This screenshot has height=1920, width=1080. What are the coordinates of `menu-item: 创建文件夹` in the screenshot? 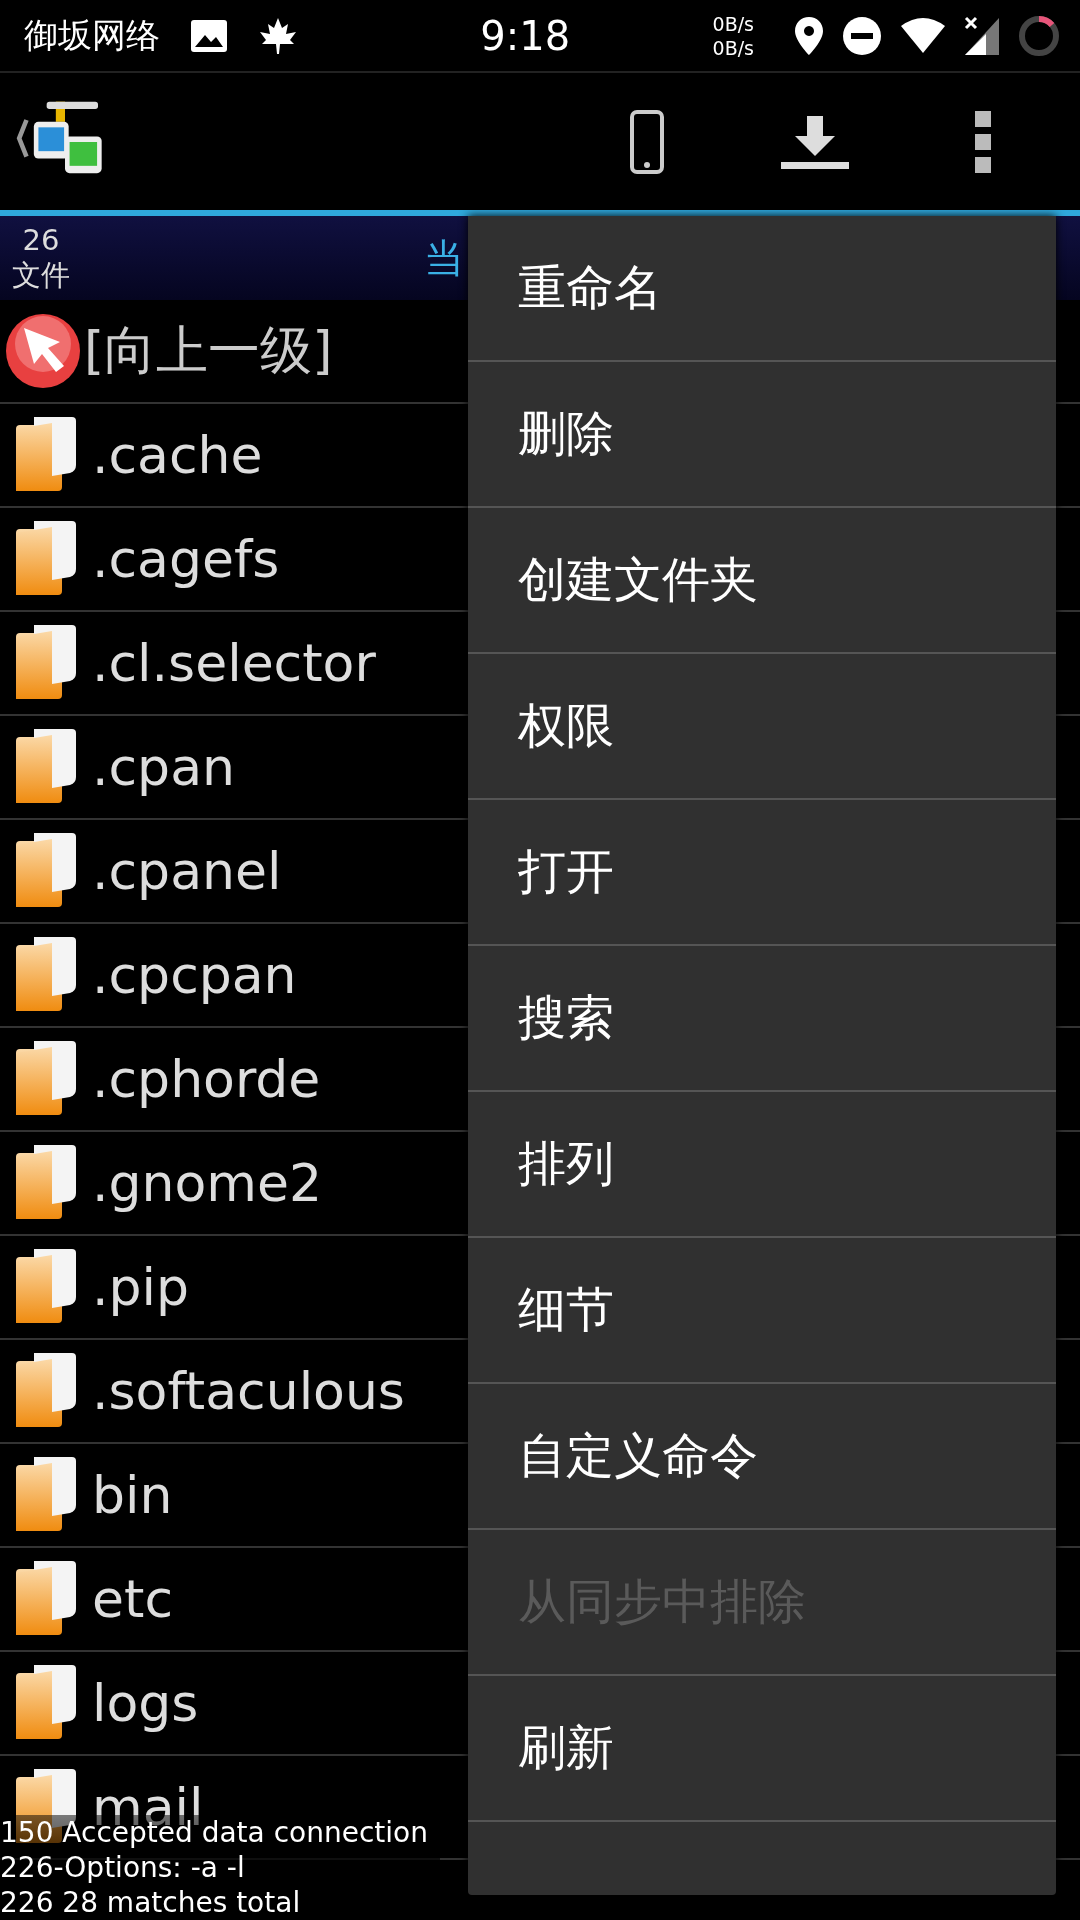 It's located at (762, 581).